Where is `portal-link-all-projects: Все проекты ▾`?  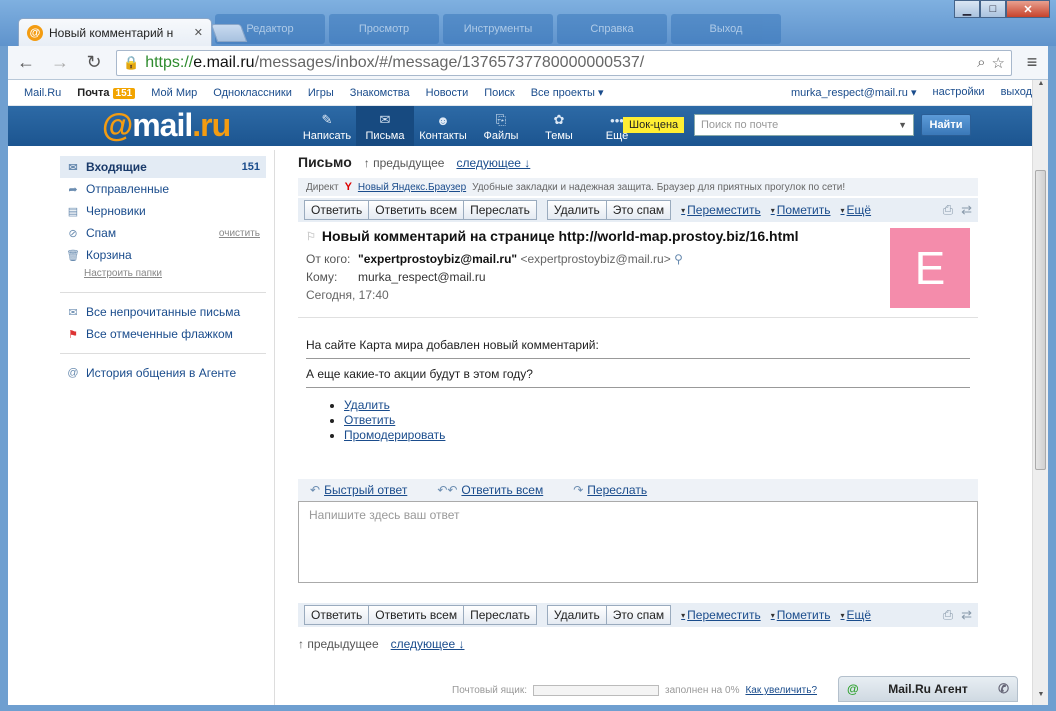 portal-link-all-projects: Все проекты ▾ is located at coordinates (567, 92).